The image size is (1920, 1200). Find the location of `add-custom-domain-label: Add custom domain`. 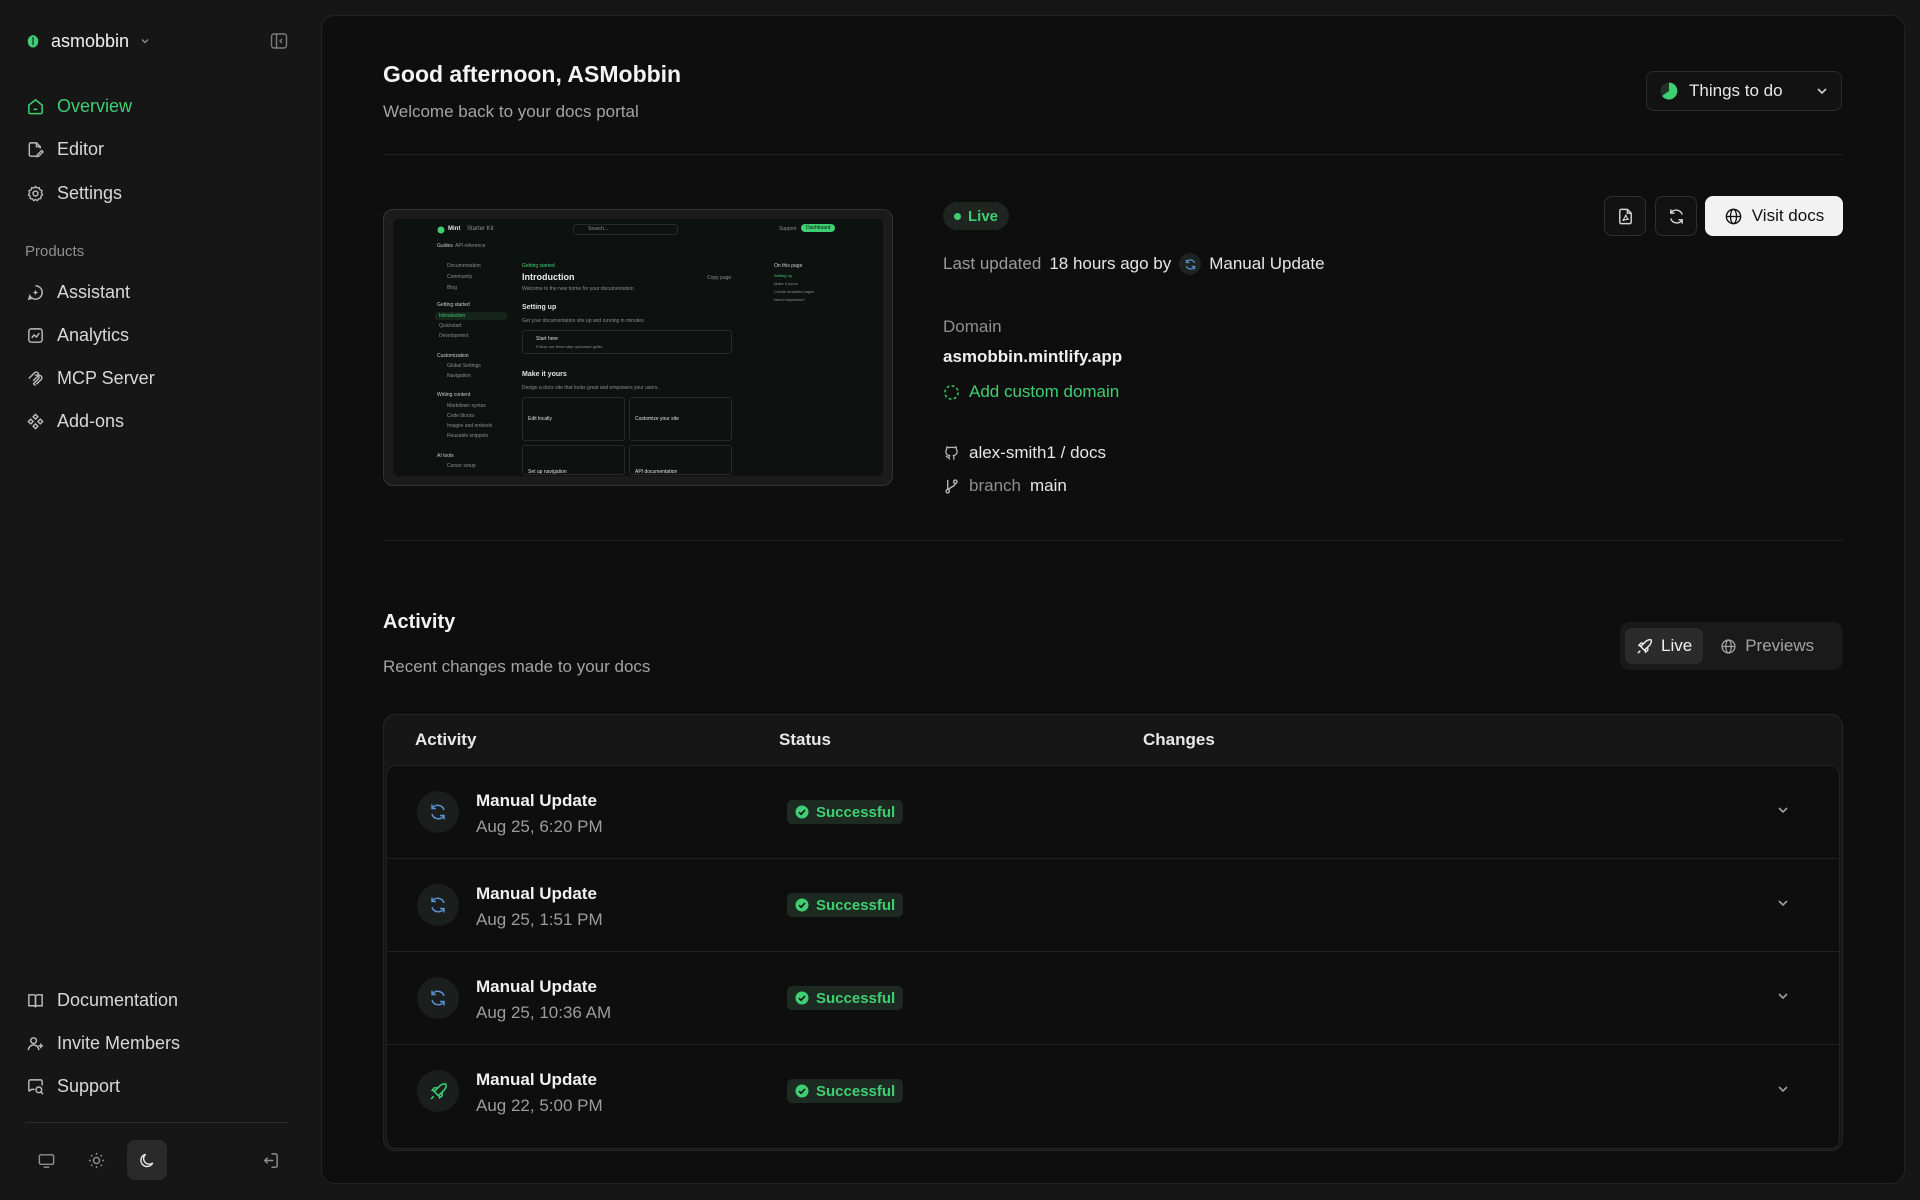

add-custom-domain-label: Add custom domain is located at coordinates (1044, 391).